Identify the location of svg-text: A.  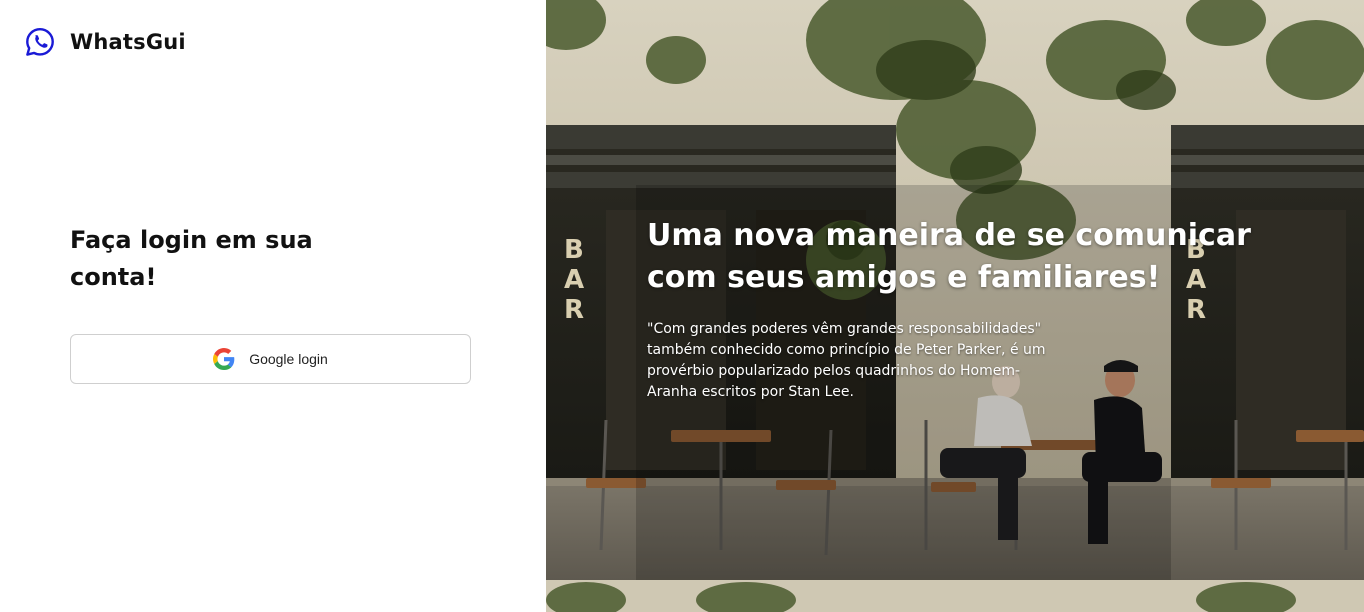
(574, 280).